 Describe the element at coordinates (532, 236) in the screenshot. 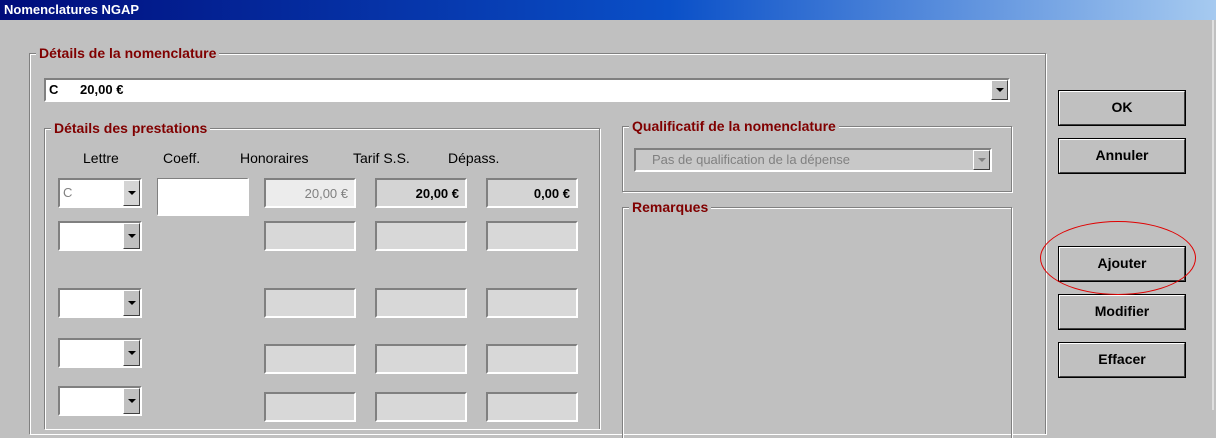

I see `row-2-depass-field` at that location.